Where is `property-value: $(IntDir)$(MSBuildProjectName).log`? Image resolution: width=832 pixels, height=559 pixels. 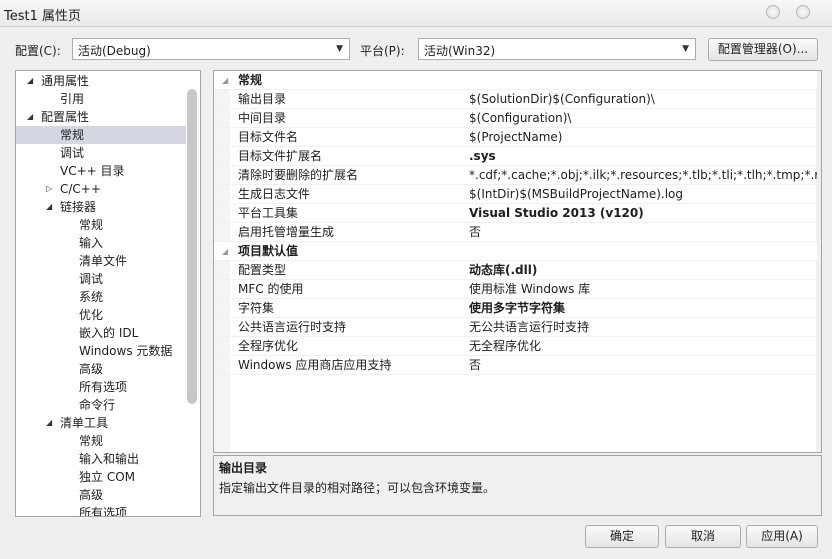
property-value: $(IntDir)$(MSBuildProjectName).log is located at coordinates (643, 194).